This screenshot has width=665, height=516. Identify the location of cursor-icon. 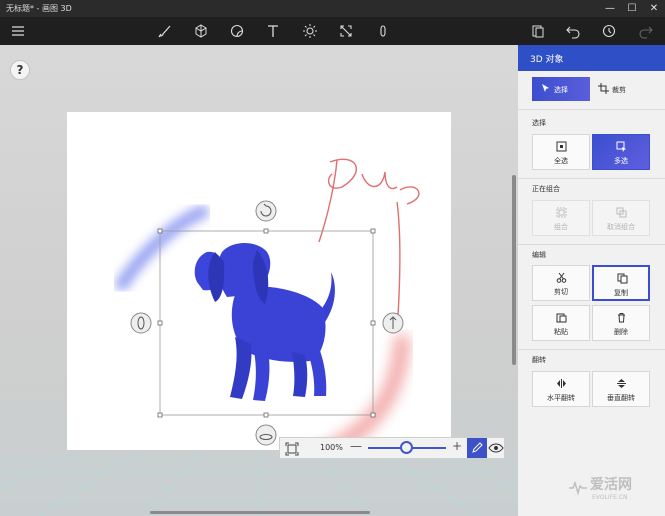
(545, 88).